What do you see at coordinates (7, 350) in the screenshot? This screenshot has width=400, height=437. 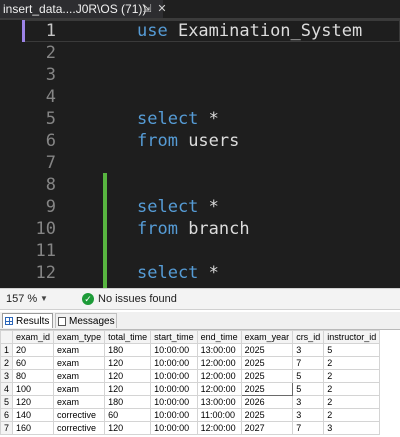 I see `row-number: 1` at bounding box center [7, 350].